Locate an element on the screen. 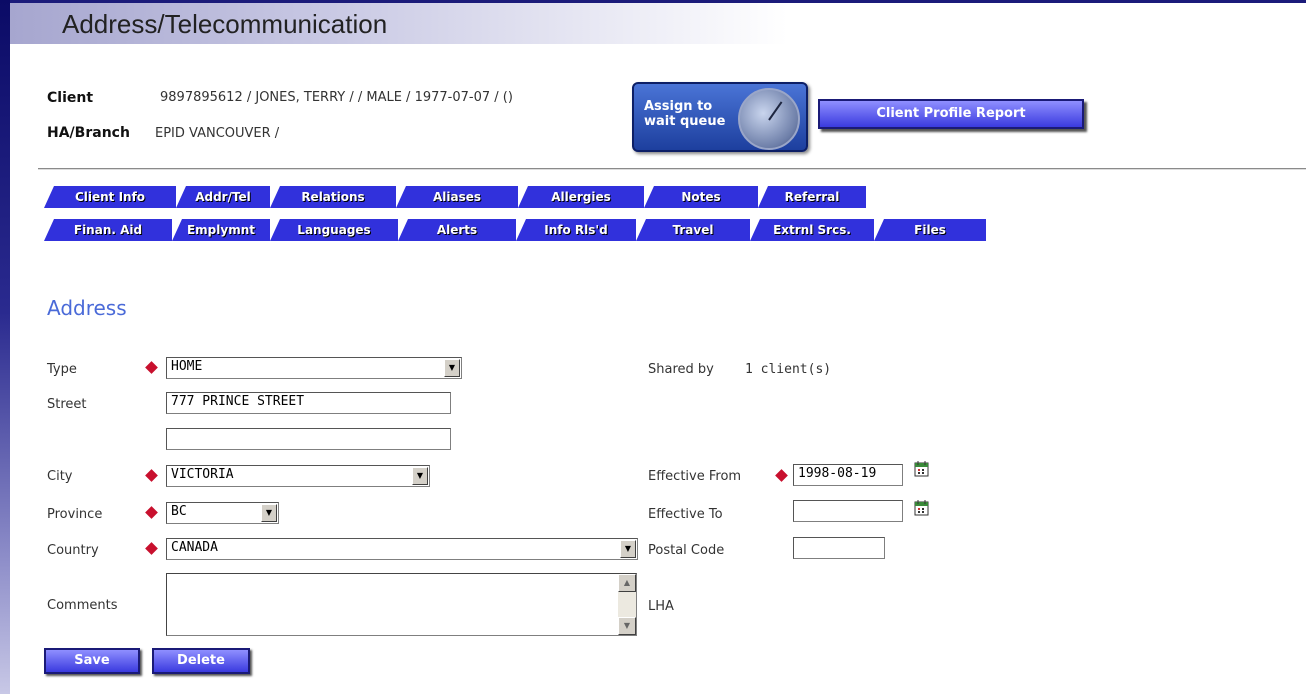  city-select: VICTORIA ▼ is located at coordinates (298, 476).